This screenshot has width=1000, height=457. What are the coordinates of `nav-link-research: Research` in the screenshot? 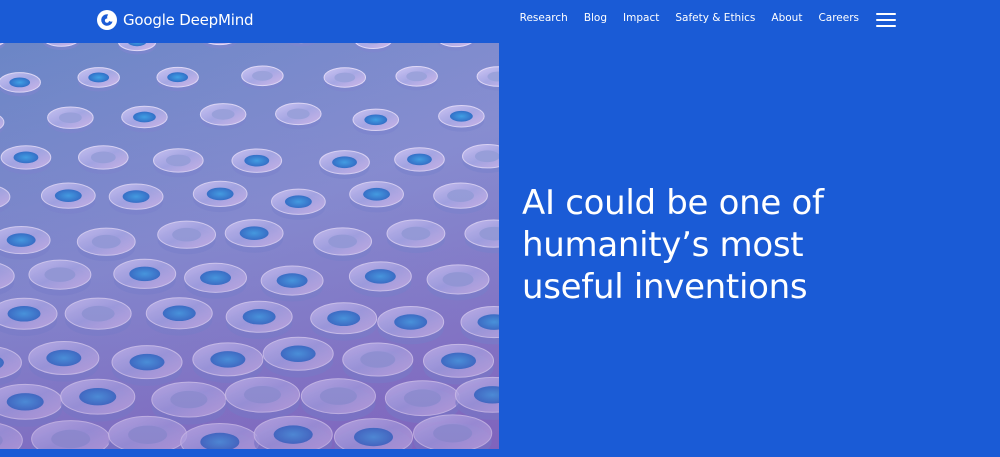 It's located at (544, 18).